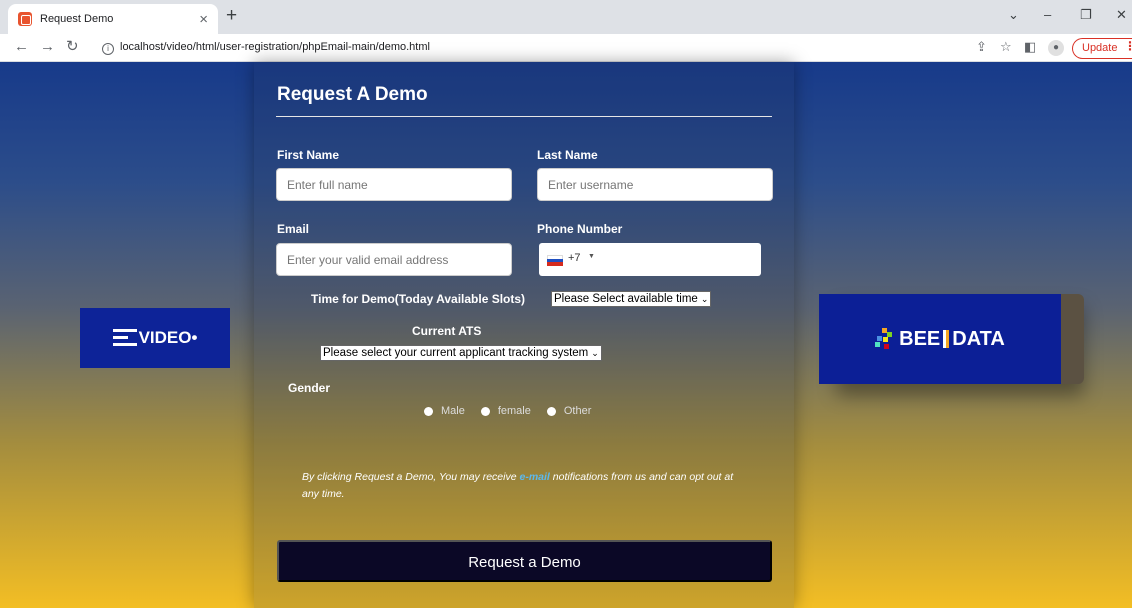 The image size is (1132, 608). What do you see at coordinates (394, 259) in the screenshot?
I see `email-input` at bounding box center [394, 259].